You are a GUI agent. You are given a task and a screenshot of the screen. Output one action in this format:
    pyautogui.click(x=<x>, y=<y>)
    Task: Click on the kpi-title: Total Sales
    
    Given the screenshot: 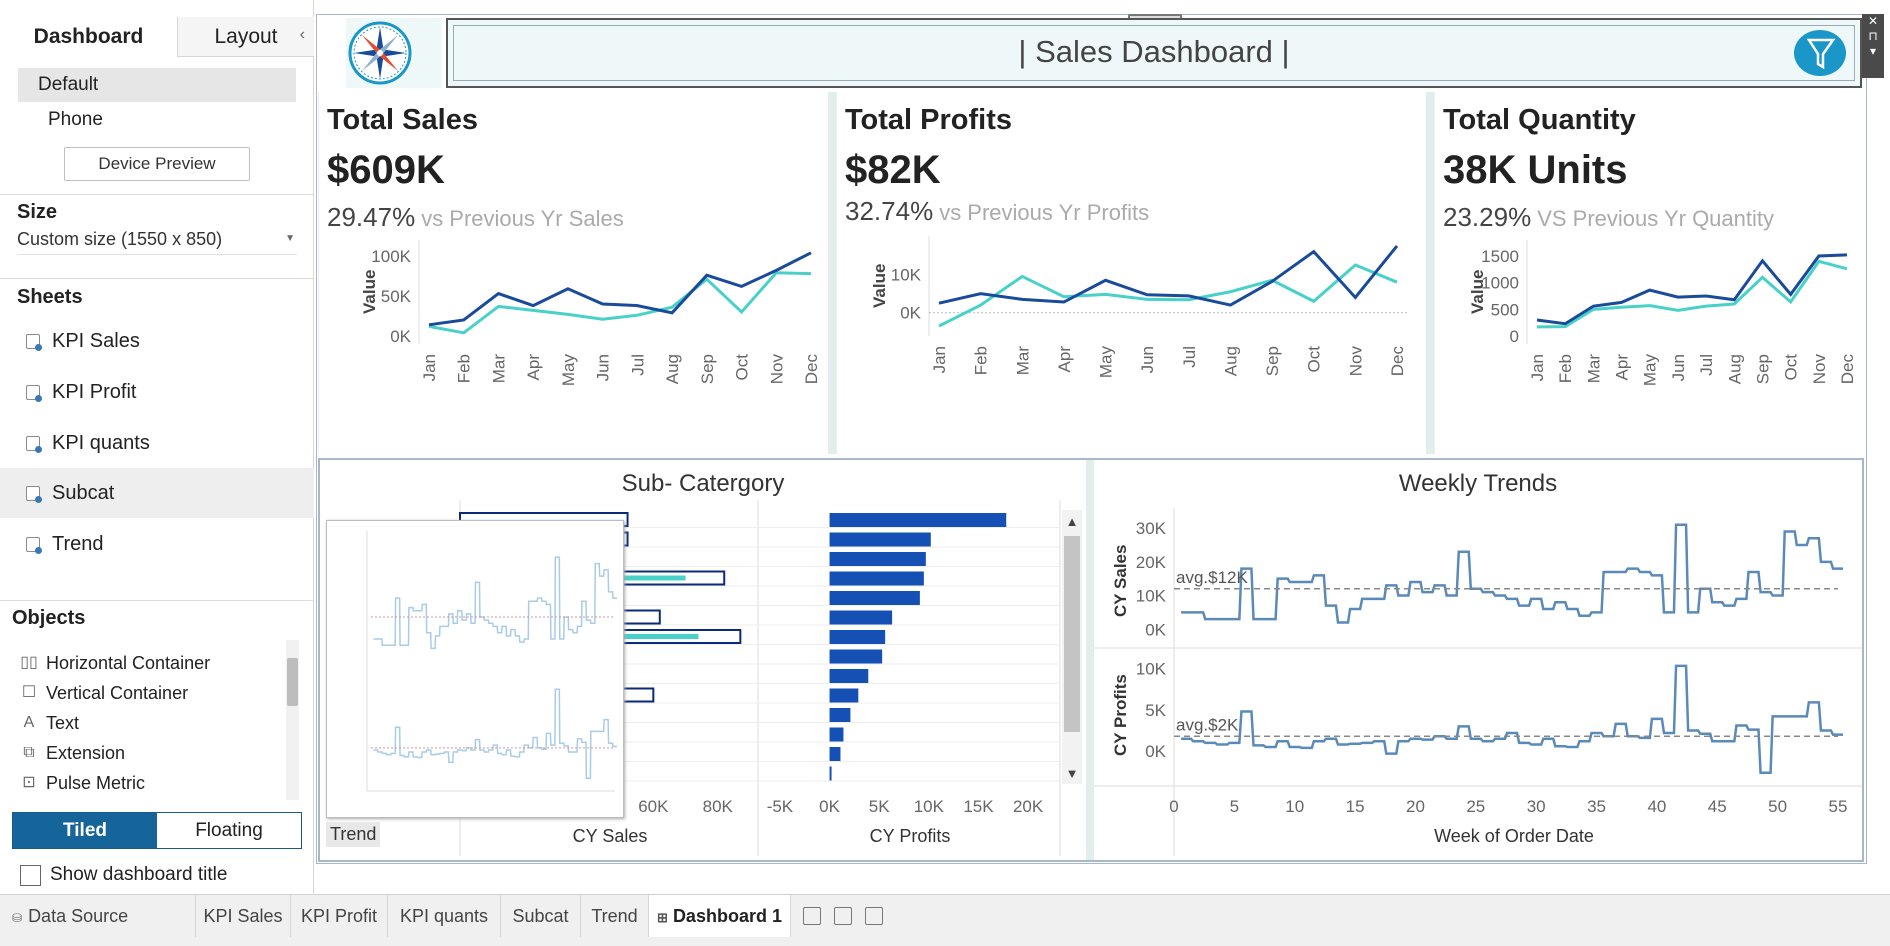 What is the action you would take?
    pyautogui.click(x=402, y=120)
    